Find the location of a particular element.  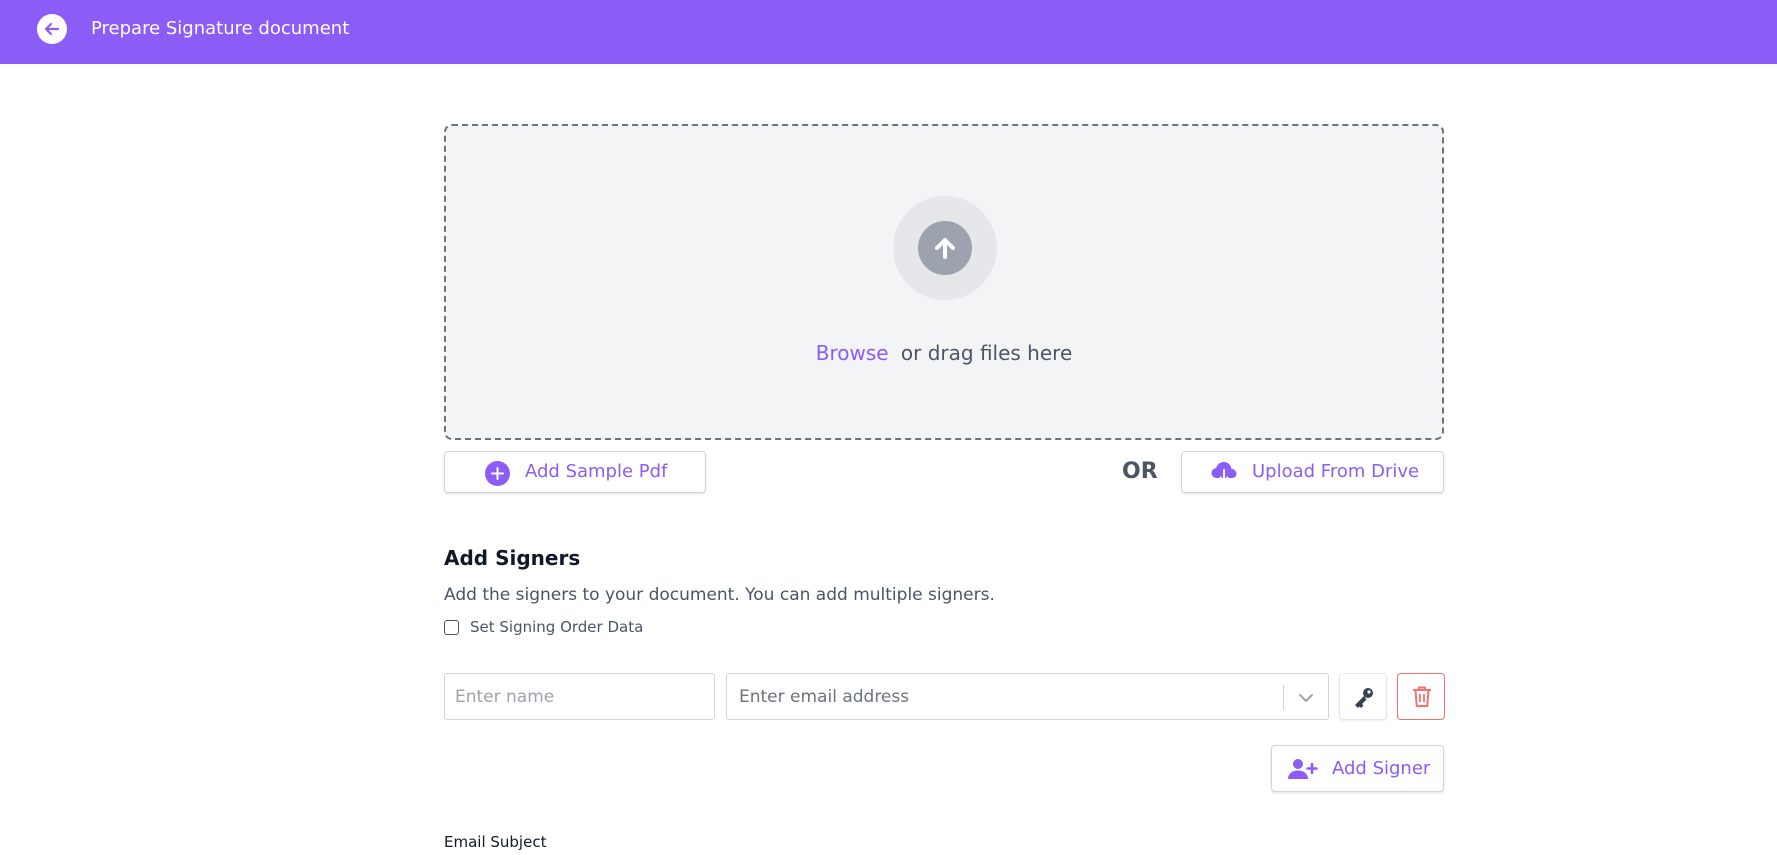

user-plus-icon is located at coordinates (1303, 769).